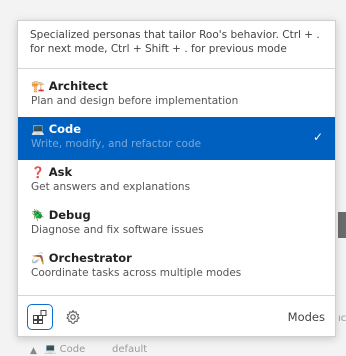 The width and height of the screenshot is (346, 356). Describe the element at coordinates (136, 273) in the screenshot. I see `mode-description: Coordinate tasks across multiple modes` at that location.